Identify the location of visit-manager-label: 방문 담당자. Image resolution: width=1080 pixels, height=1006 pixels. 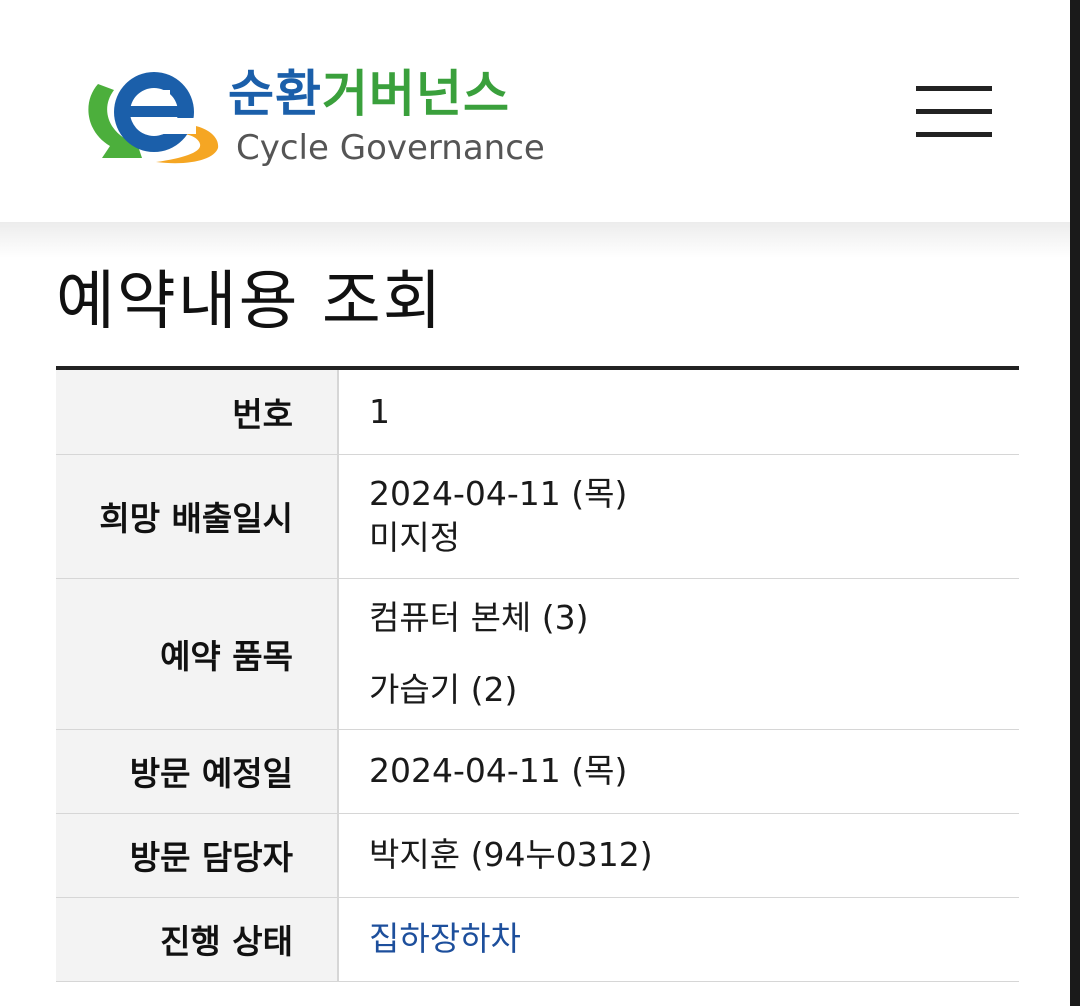
(197, 855).